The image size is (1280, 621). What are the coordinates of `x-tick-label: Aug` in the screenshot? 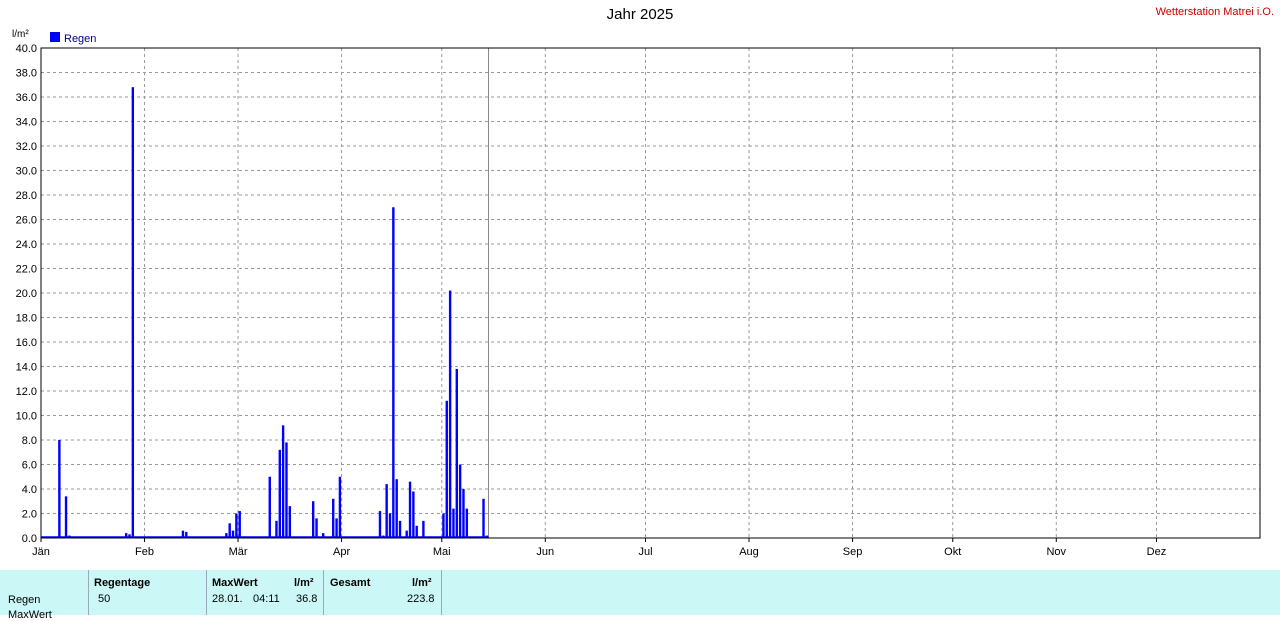 It's located at (749, 552).